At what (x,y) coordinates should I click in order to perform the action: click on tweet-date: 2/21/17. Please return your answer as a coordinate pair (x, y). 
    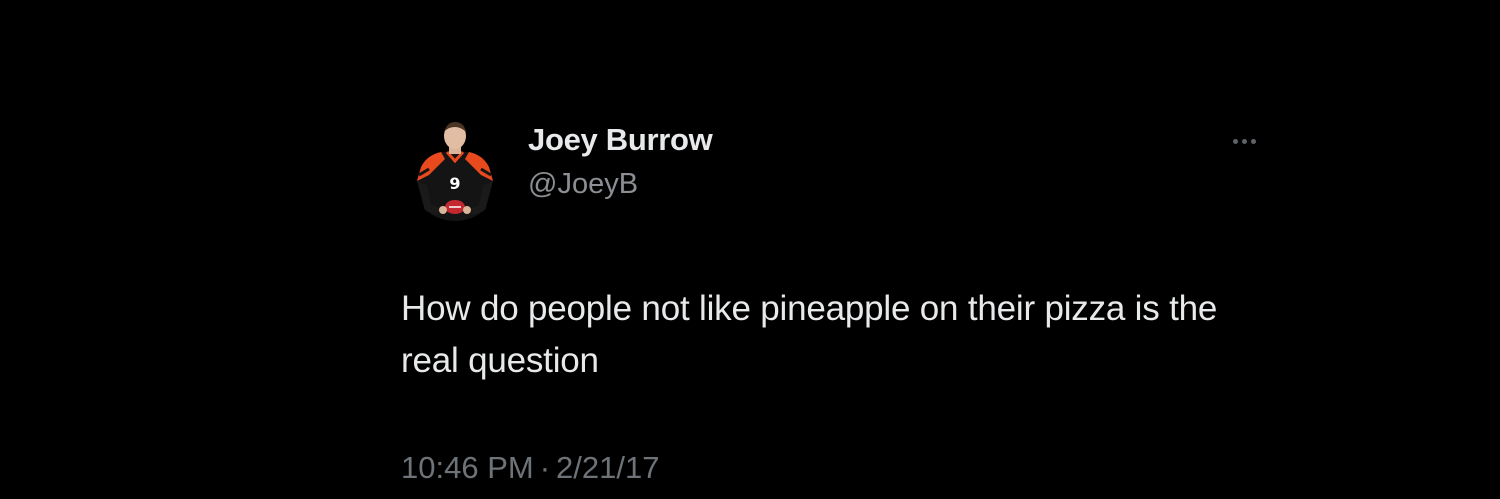
    Looking at the image, I should click on (607, 467).